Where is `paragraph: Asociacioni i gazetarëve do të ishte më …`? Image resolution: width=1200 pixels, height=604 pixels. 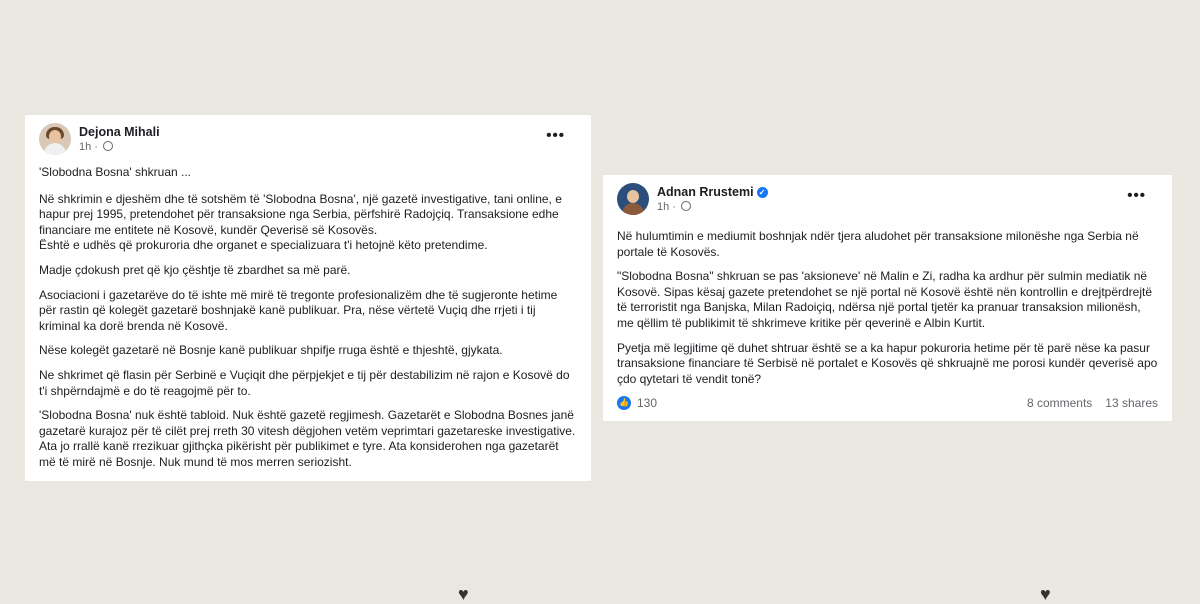 paragraph: Asociacioni i gazetarëve do të ishte më … is located at coordinates (298, 310).